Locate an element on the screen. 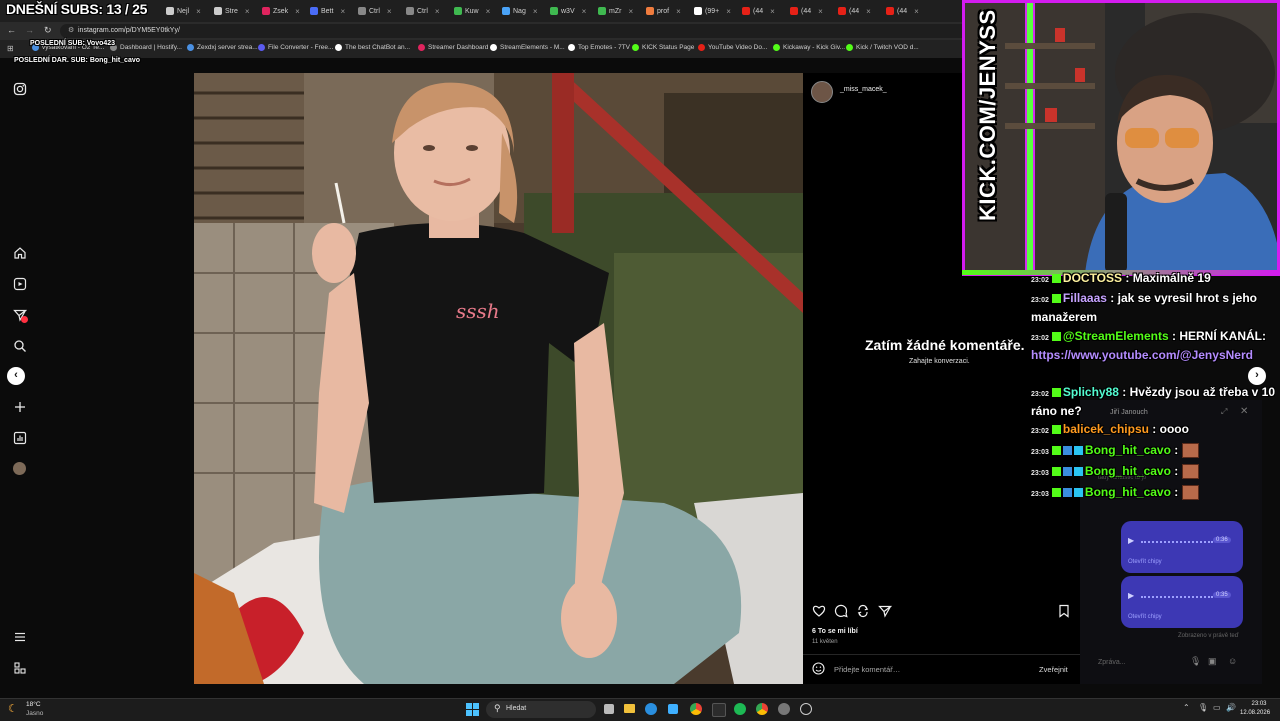  taskbar-search: ⚲ Hledat is located at coordinates (541, 709).